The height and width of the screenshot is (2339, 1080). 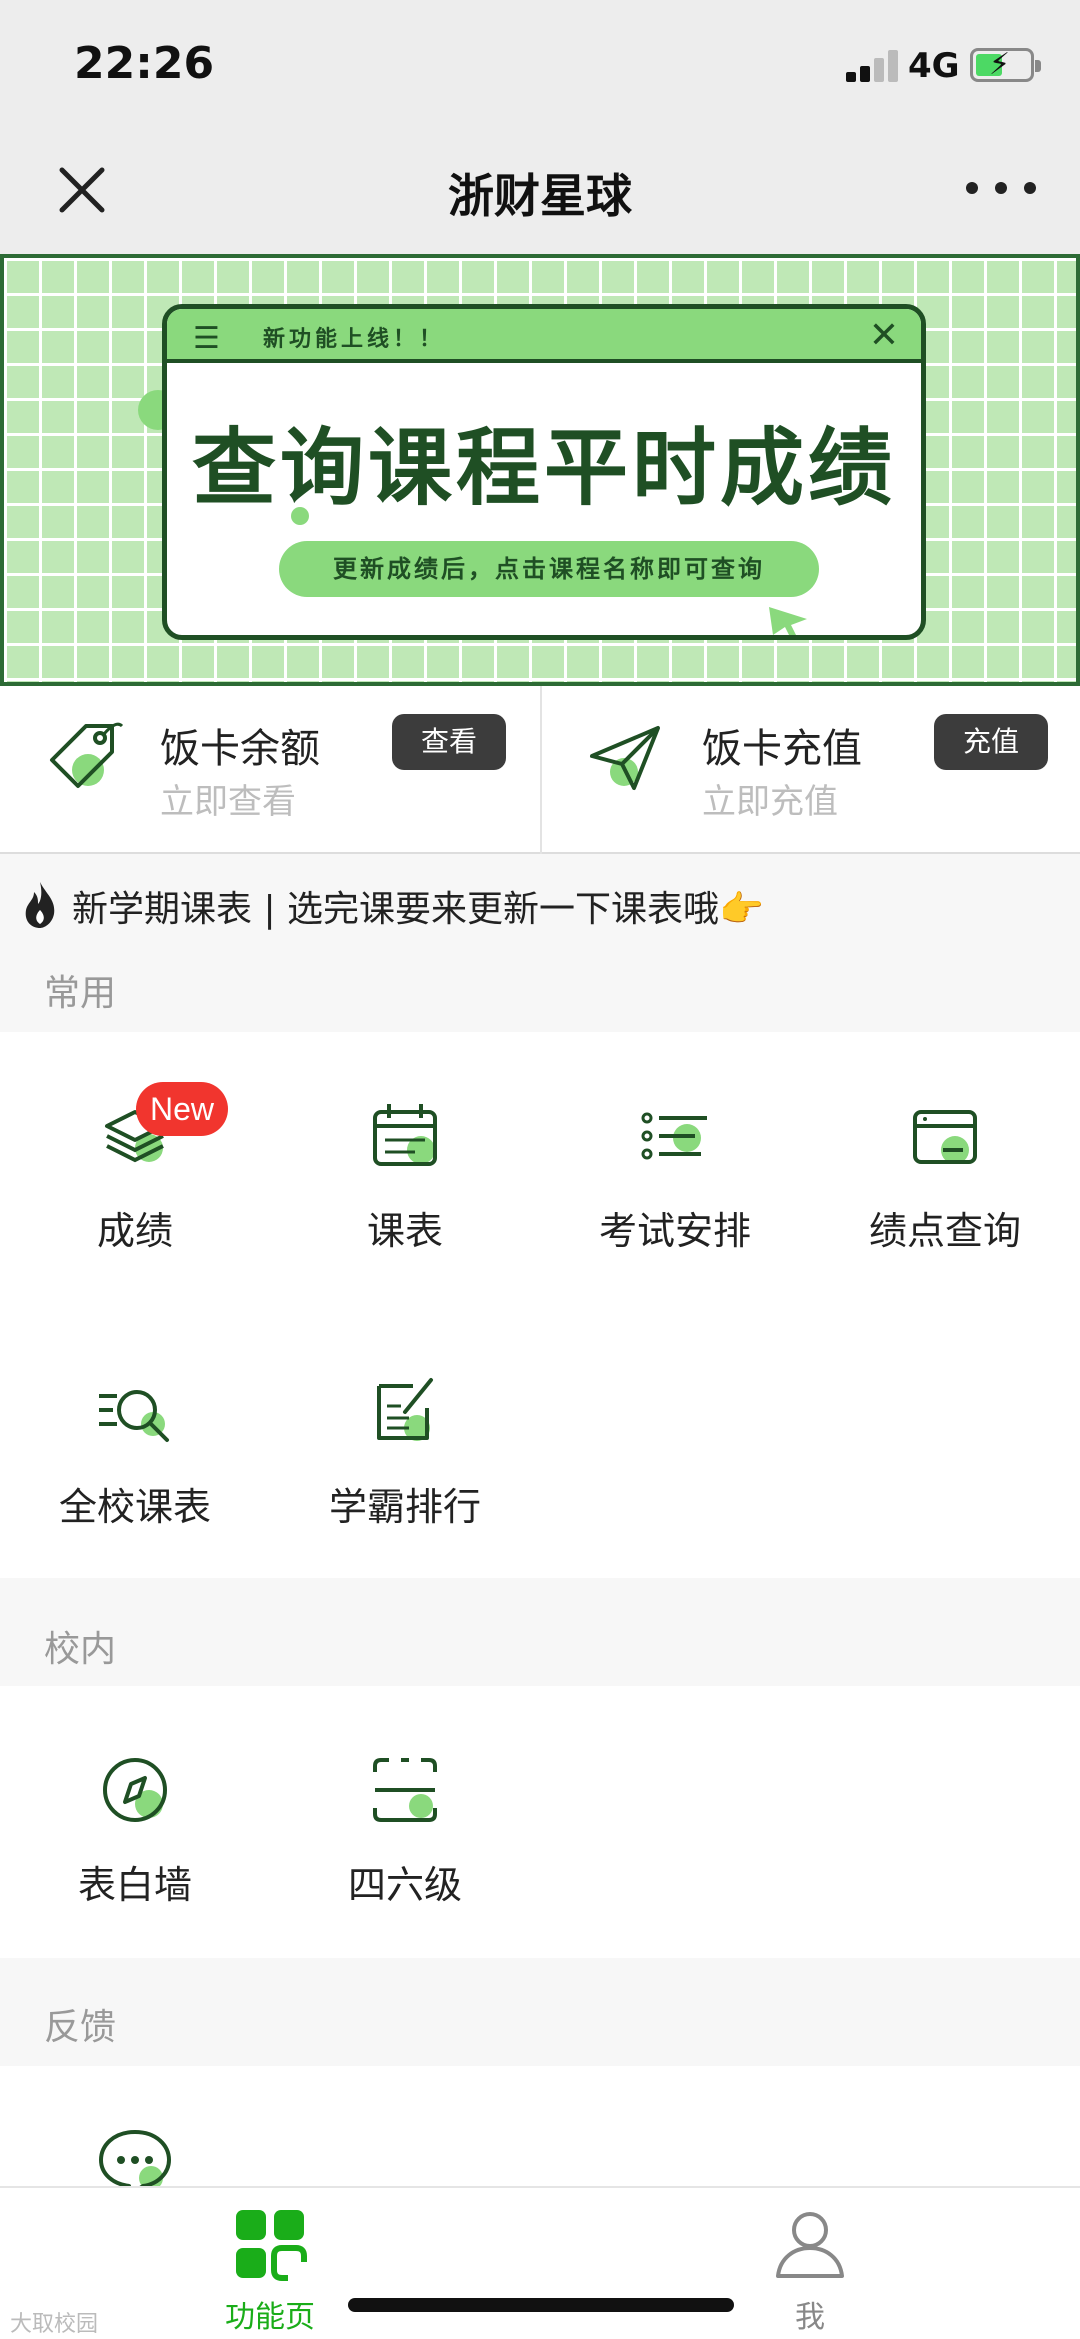 I want to click on menu-icon: ☰, so click(x=206, y=338).